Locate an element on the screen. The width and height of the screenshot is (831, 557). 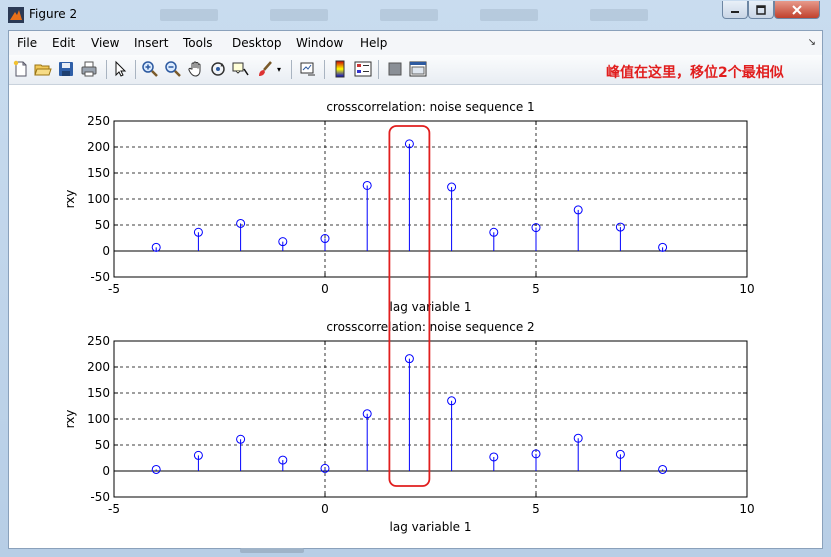
brush-dropdown-icon: ▾ is located at coordinates (281, 74).